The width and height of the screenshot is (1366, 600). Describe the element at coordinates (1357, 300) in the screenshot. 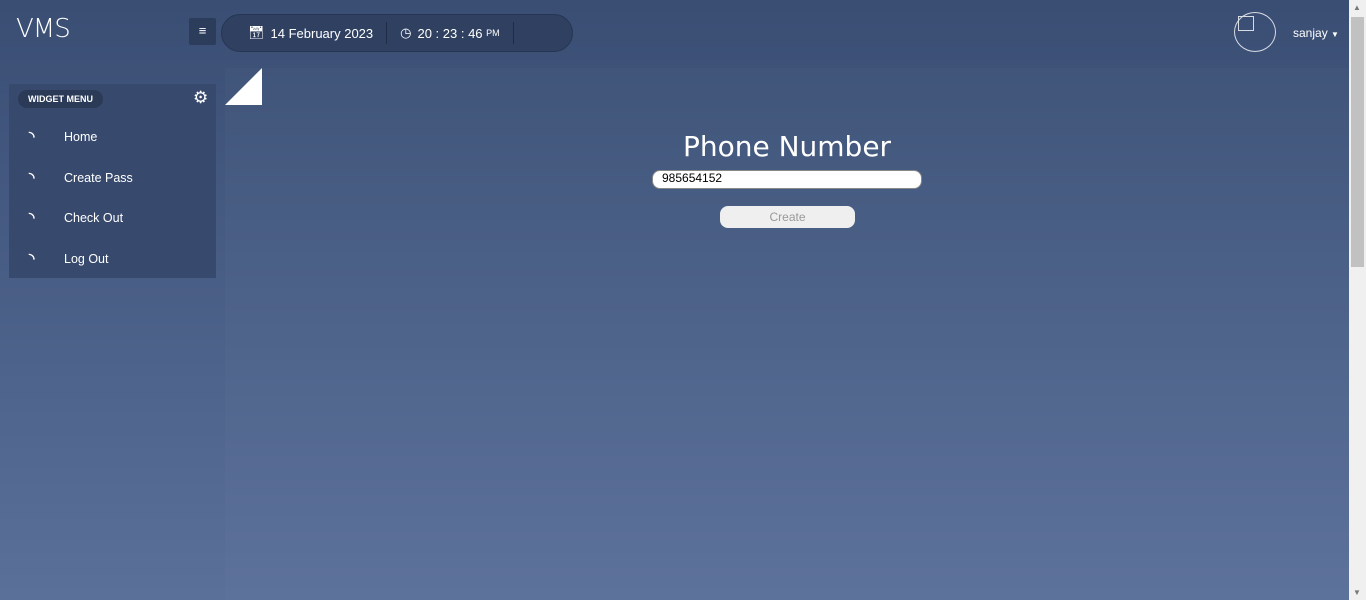

I see `scrollbar: ▲ ▼` at that location.